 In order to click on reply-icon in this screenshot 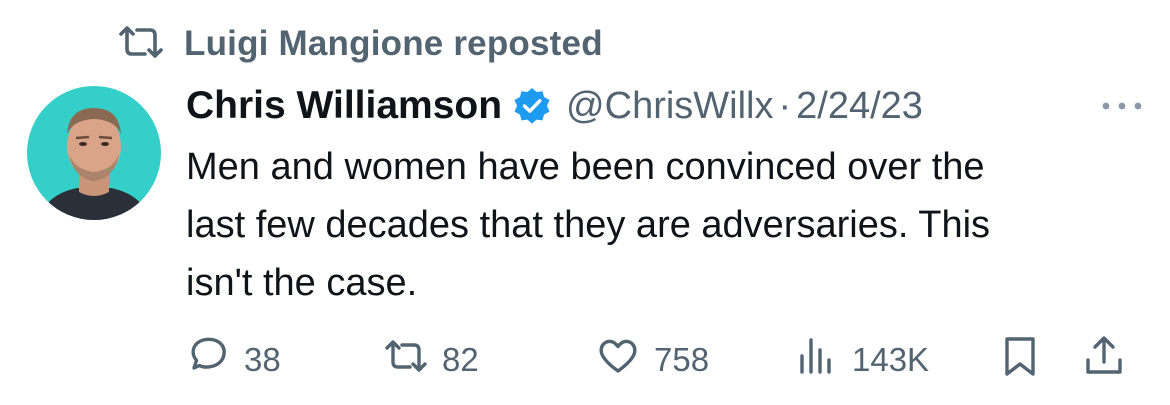, I will do `click(208, 360)`.